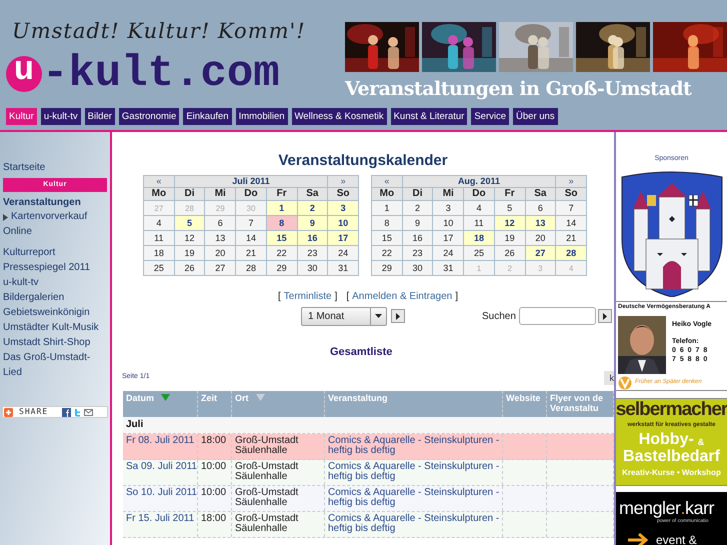 This screenshot has height=545, width=727. What do you see at coordinates (55, 267) in the screenshot?
I see `sidebar-link: Pressespiegel 2011` at bounding box center [55, 267].